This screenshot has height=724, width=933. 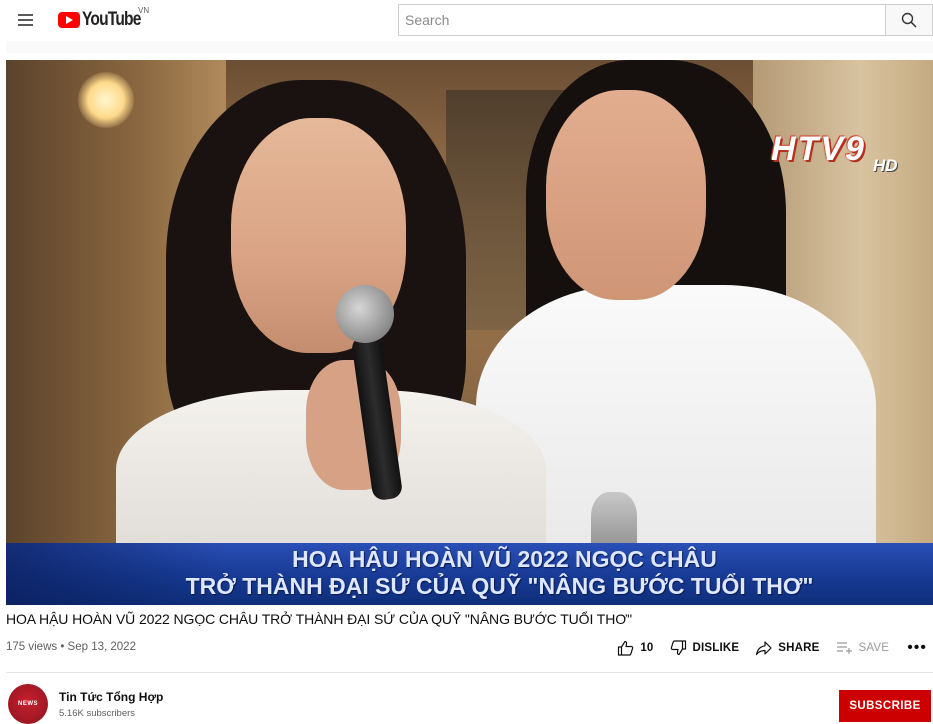 What do you see at coordinates (874, 648) in the screenshot?
I see `save-label: SAVE` at bounding box center [874, 648].